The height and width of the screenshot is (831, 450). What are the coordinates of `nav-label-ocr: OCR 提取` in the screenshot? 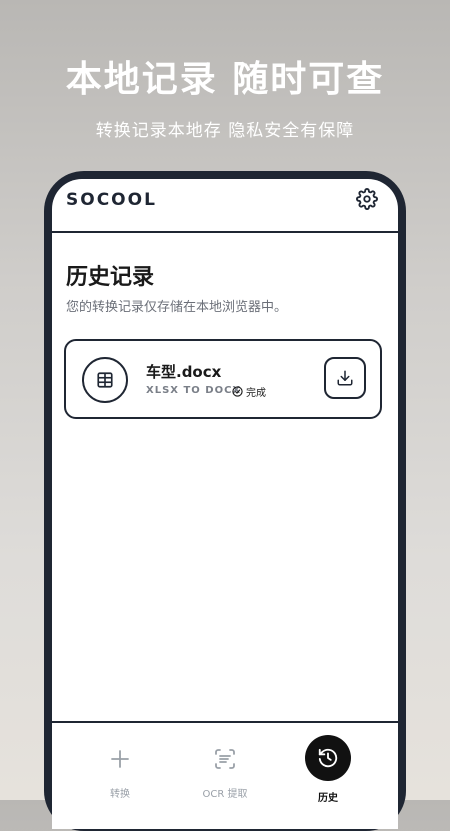 It's located at (225, 794).